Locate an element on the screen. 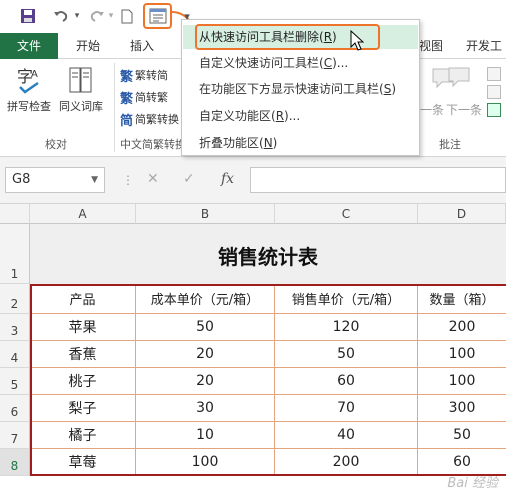  cell-price: 70 is located at coordinates (346, 408).